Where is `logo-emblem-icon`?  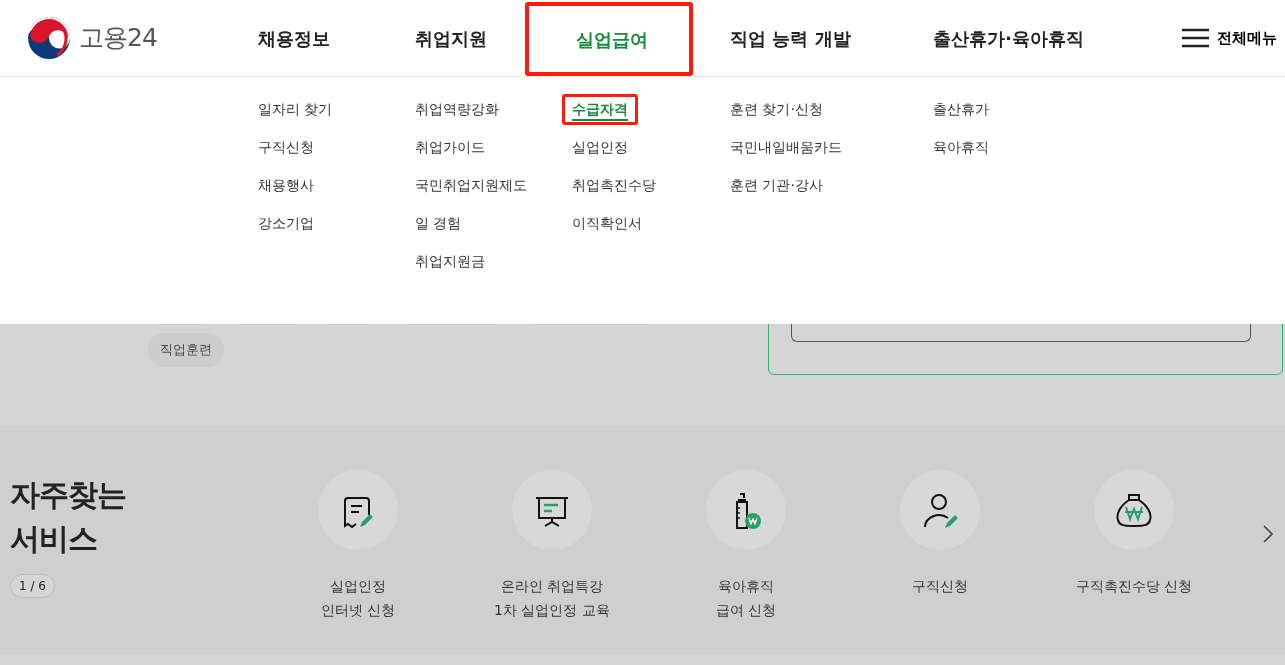
logo-emblem-icon is located at coordinates (49, 38).